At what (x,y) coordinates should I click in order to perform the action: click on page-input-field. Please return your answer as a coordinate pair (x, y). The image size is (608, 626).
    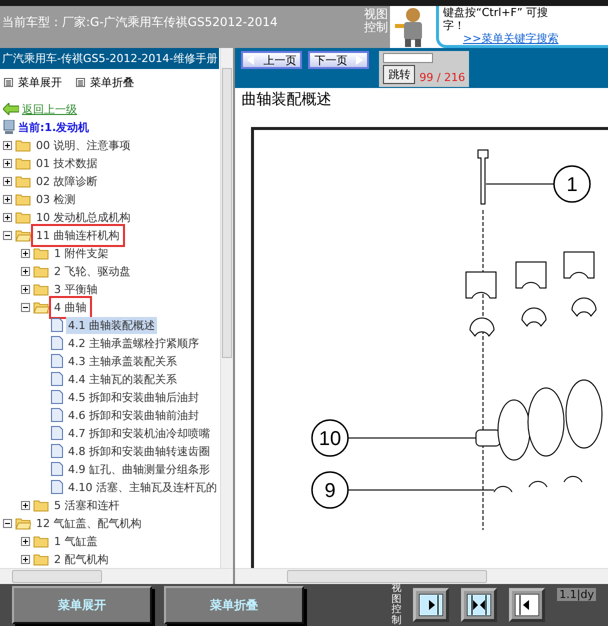
    Looking at the image, I should click on (408, 58).